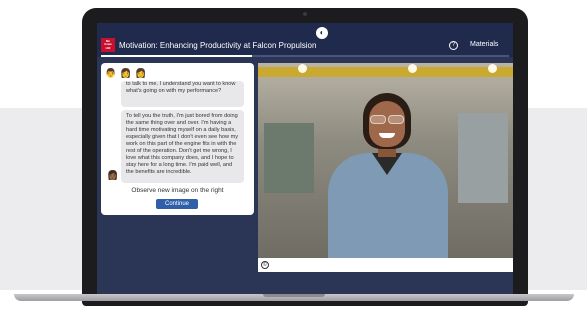 The image size is (587, 322). What do you see at coordinates (305, 14) in the screenshot?
I see `webcam` at bounding box center [305, 14].